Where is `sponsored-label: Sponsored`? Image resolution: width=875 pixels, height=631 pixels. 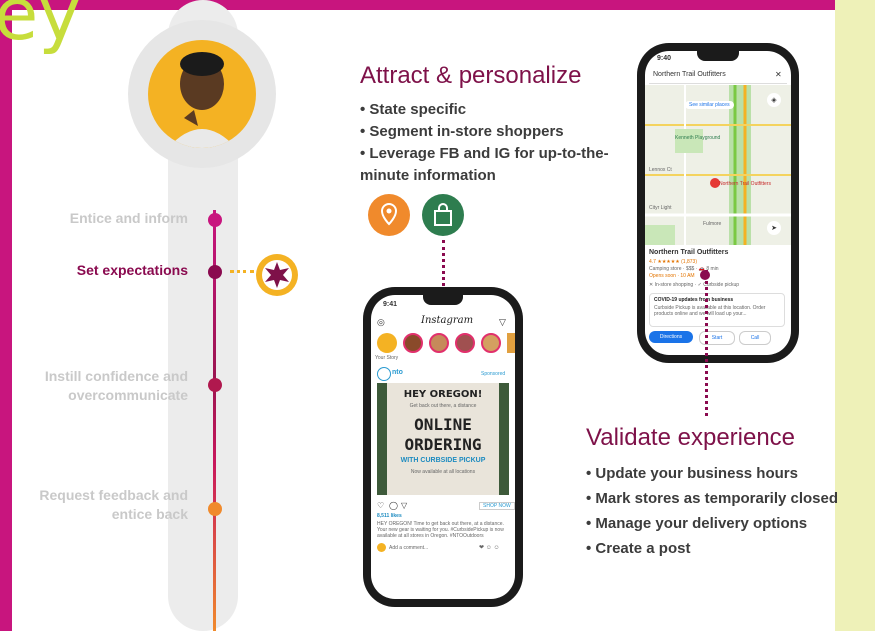 sponsored-label: Sponsored is located at coordinates (493, 374).